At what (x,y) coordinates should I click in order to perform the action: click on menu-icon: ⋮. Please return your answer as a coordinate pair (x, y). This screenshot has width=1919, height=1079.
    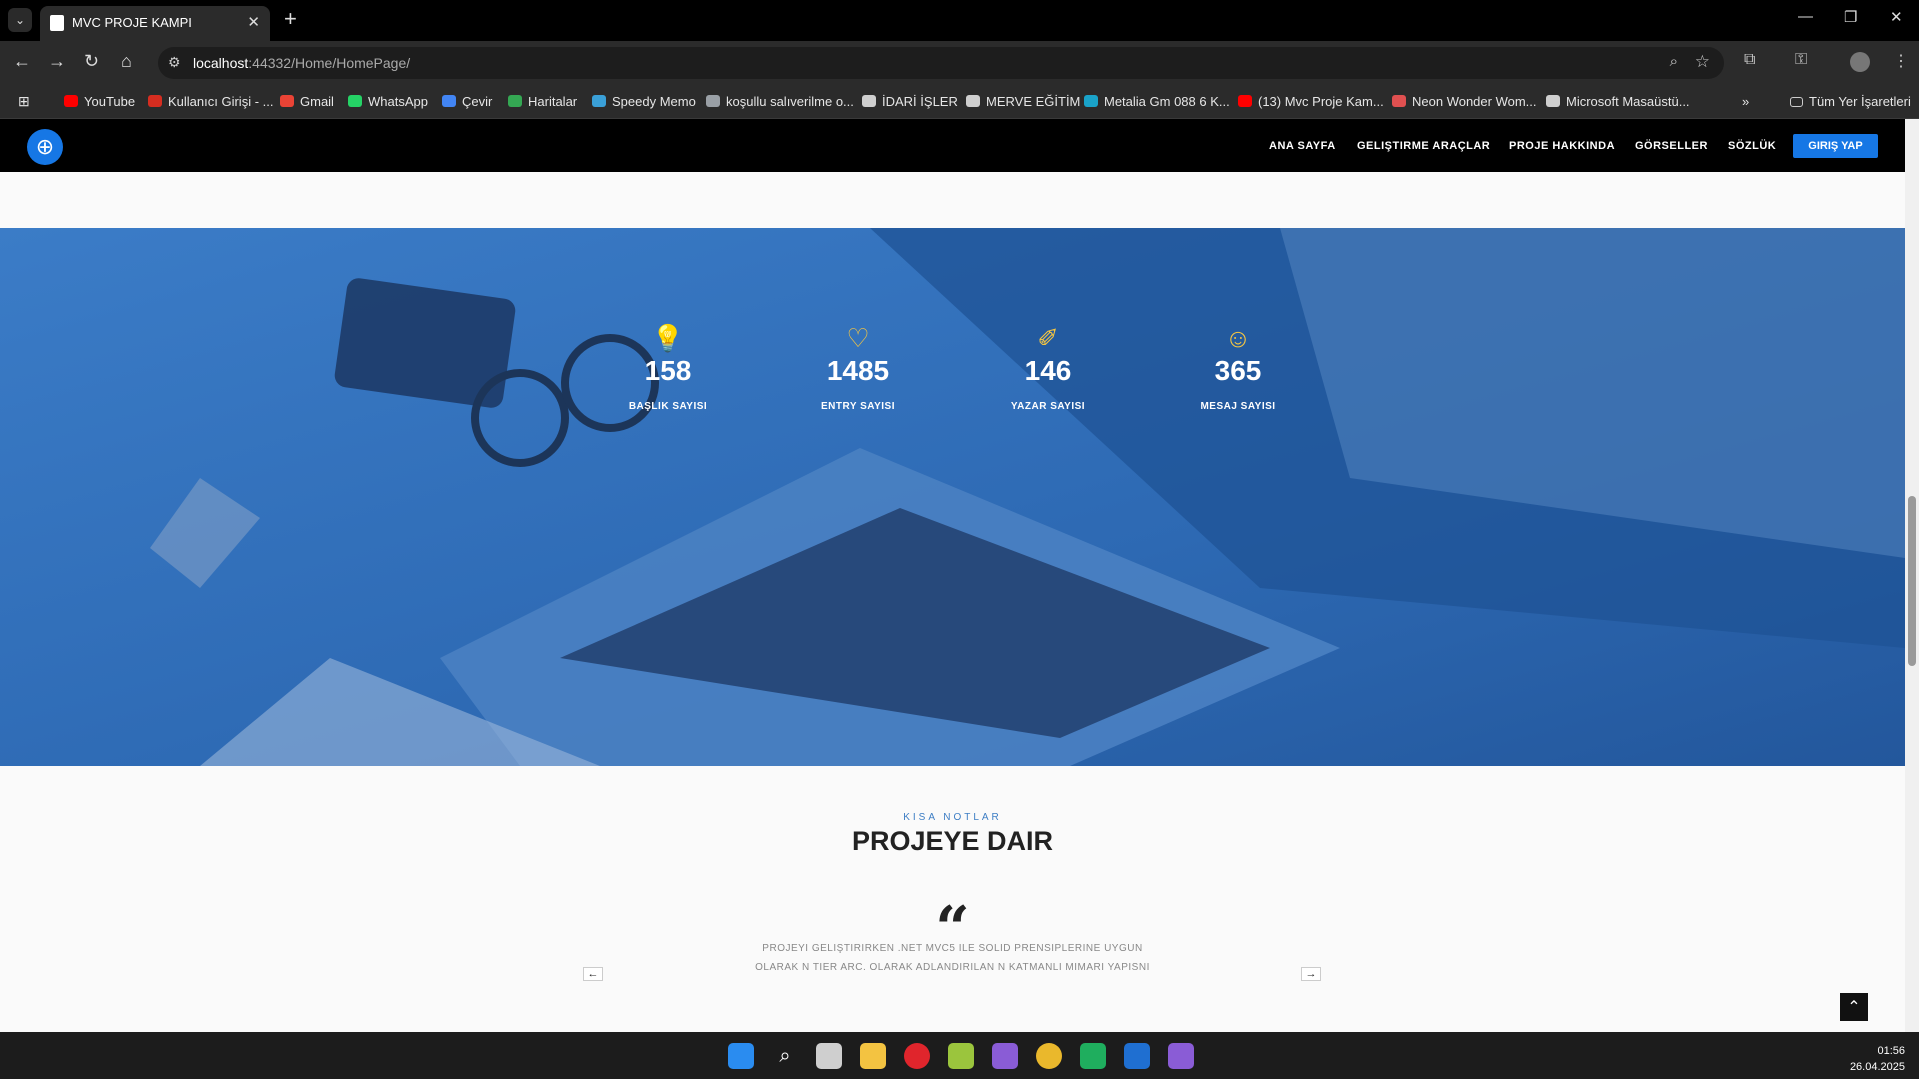
    Looking at the image, I should click on (1901, 61).